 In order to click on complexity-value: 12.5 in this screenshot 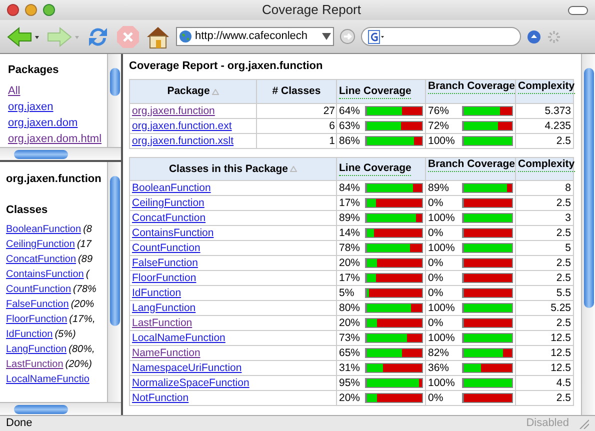, I will do `click(560, 338)`.